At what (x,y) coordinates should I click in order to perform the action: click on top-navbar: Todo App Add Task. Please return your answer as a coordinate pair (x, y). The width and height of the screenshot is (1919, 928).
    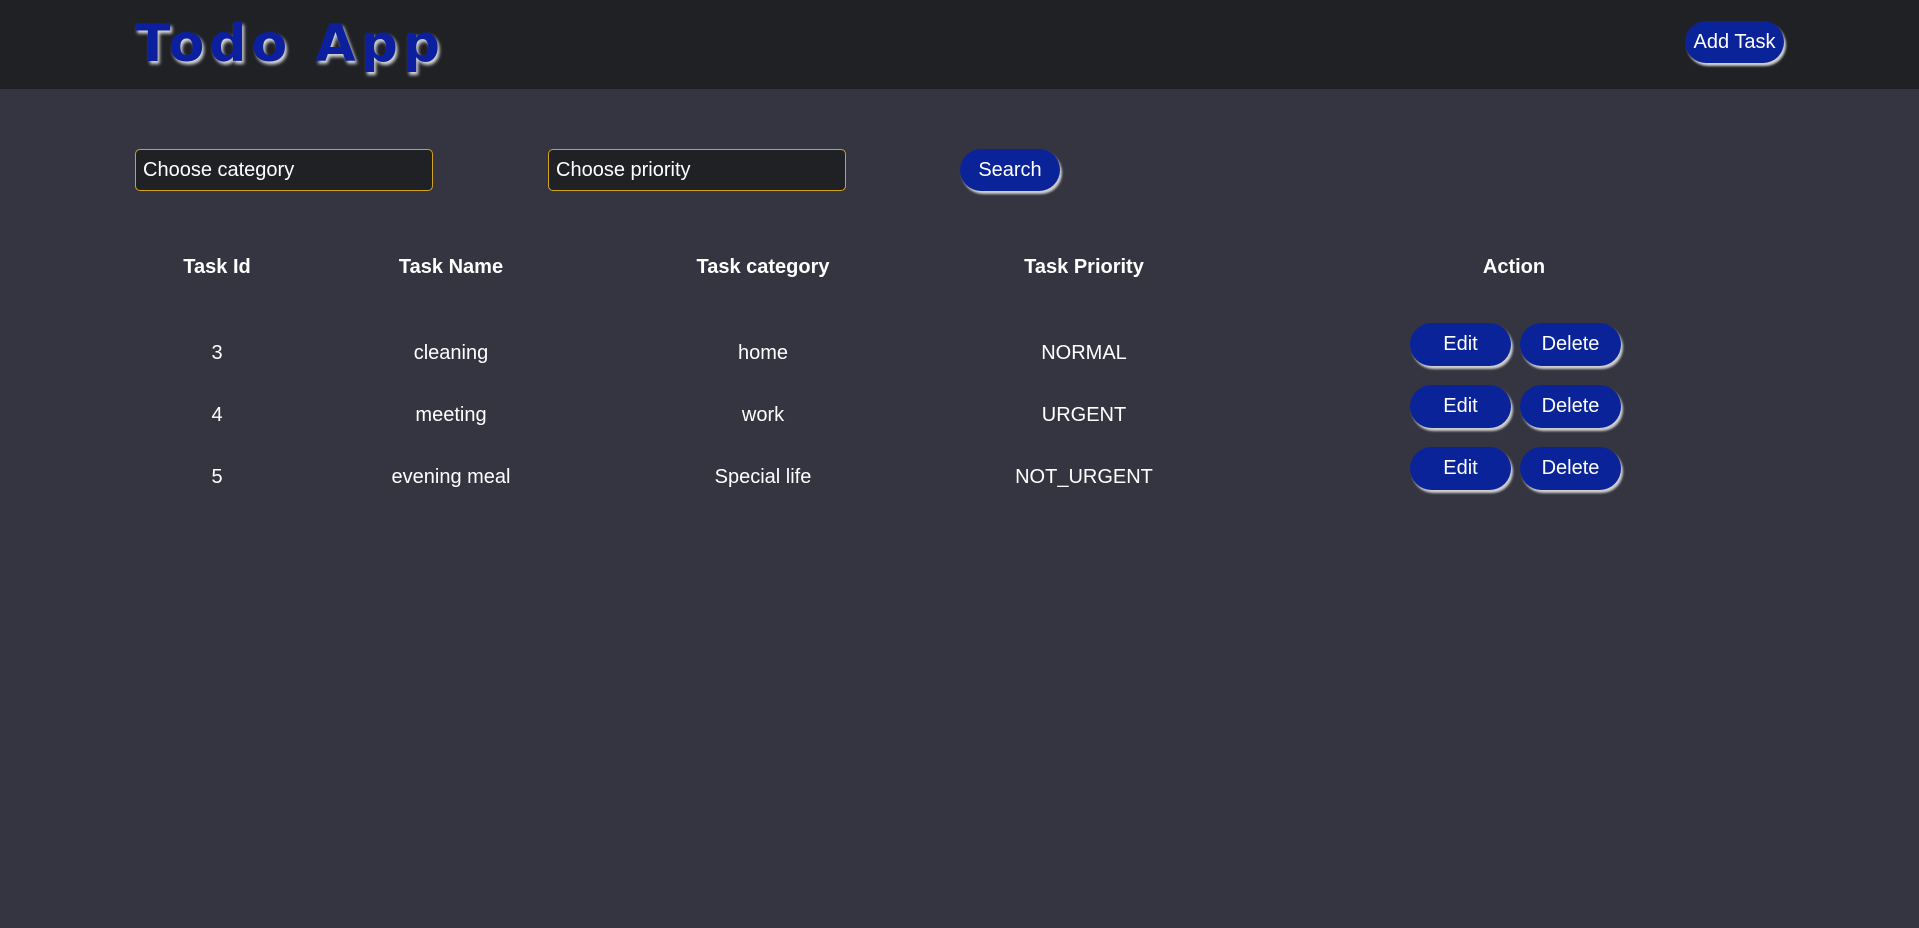
    Looking at the image, I should click on (959, 44).